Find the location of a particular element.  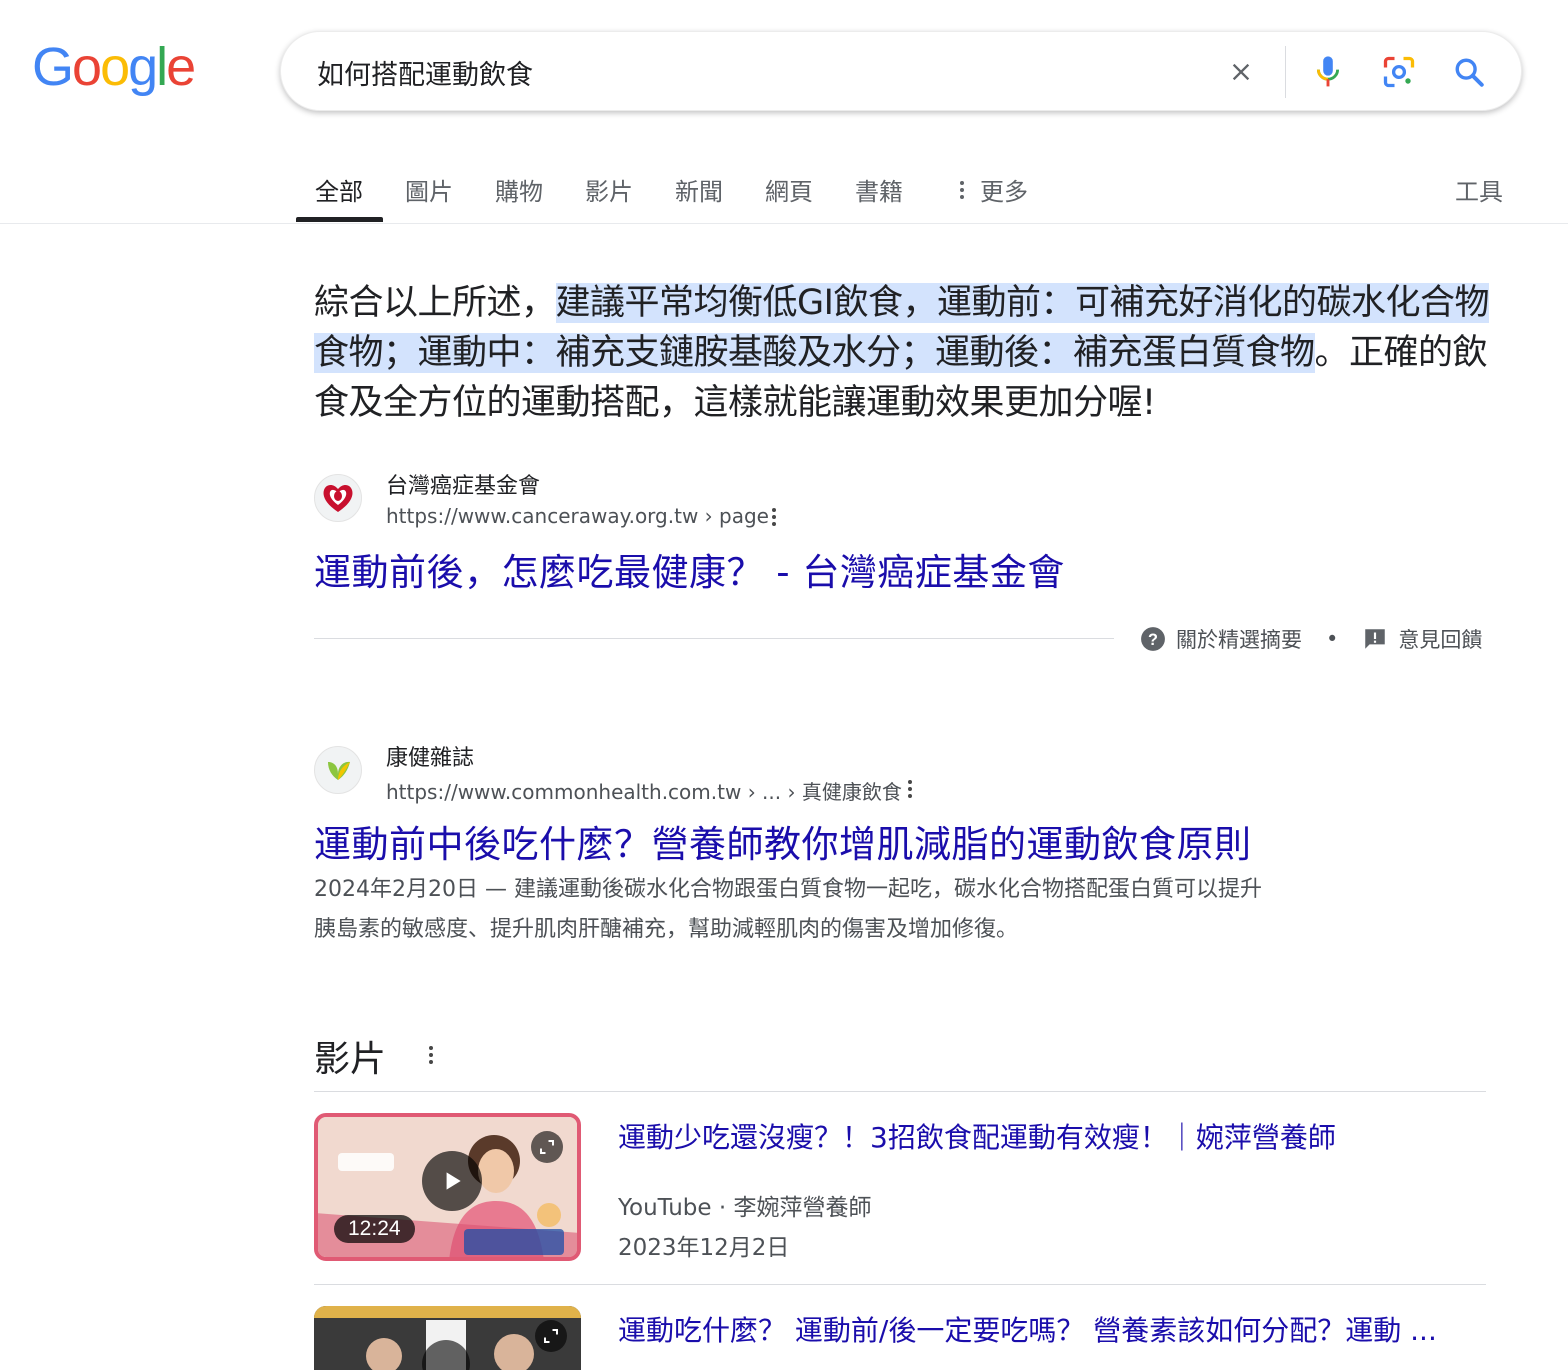

video-thumbnail: 12:24 is located at coordinates (447, 1187).